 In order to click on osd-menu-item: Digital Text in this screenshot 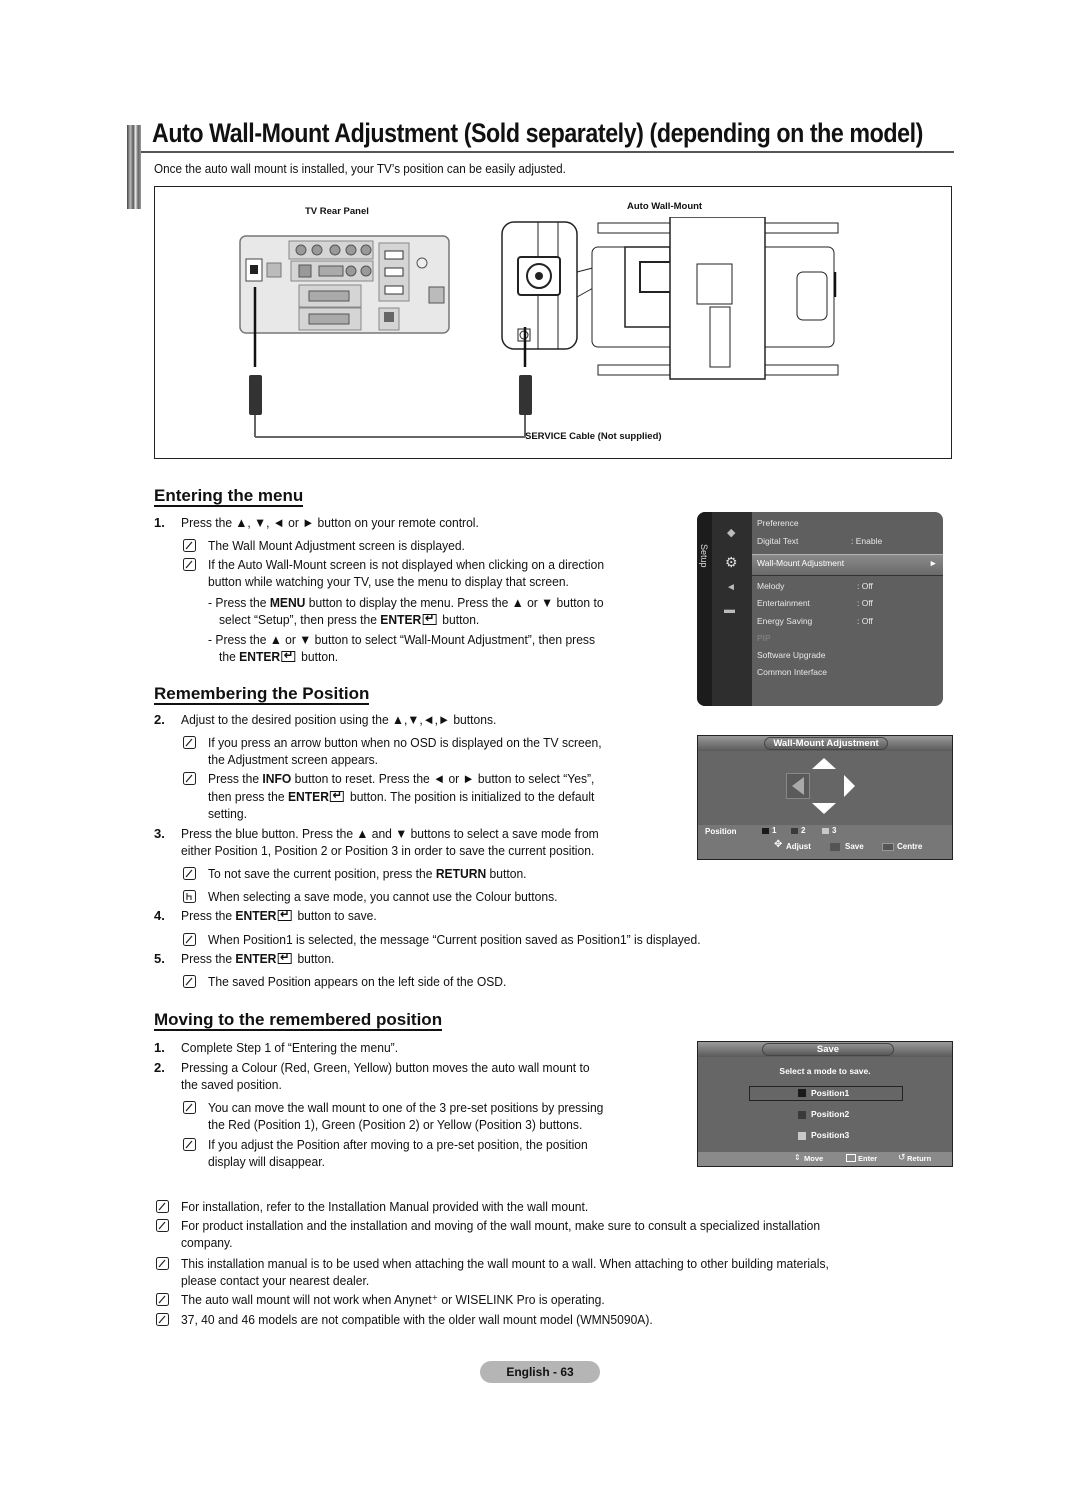, I will do `click(777, 541)`.